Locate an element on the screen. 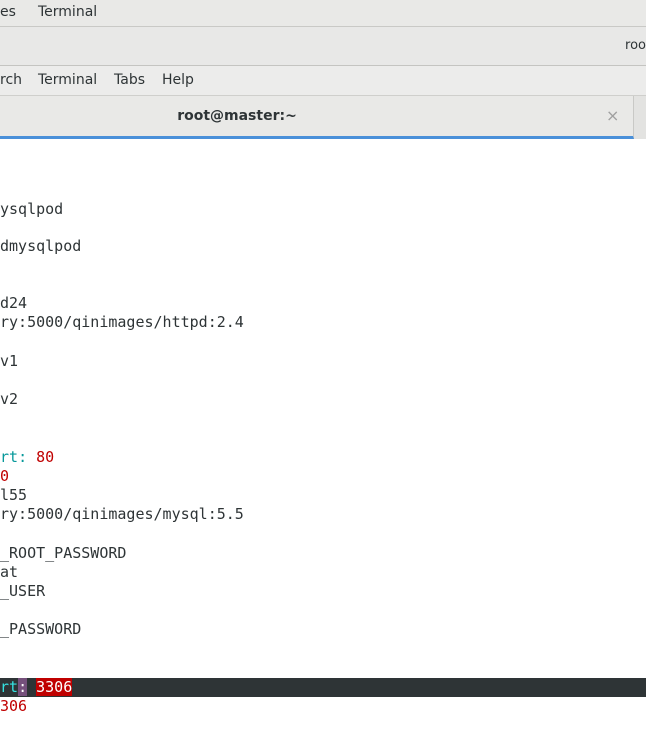 This screenshot has height=754, width=646. cursor-line-highlight is located at coordinates (323, 687).